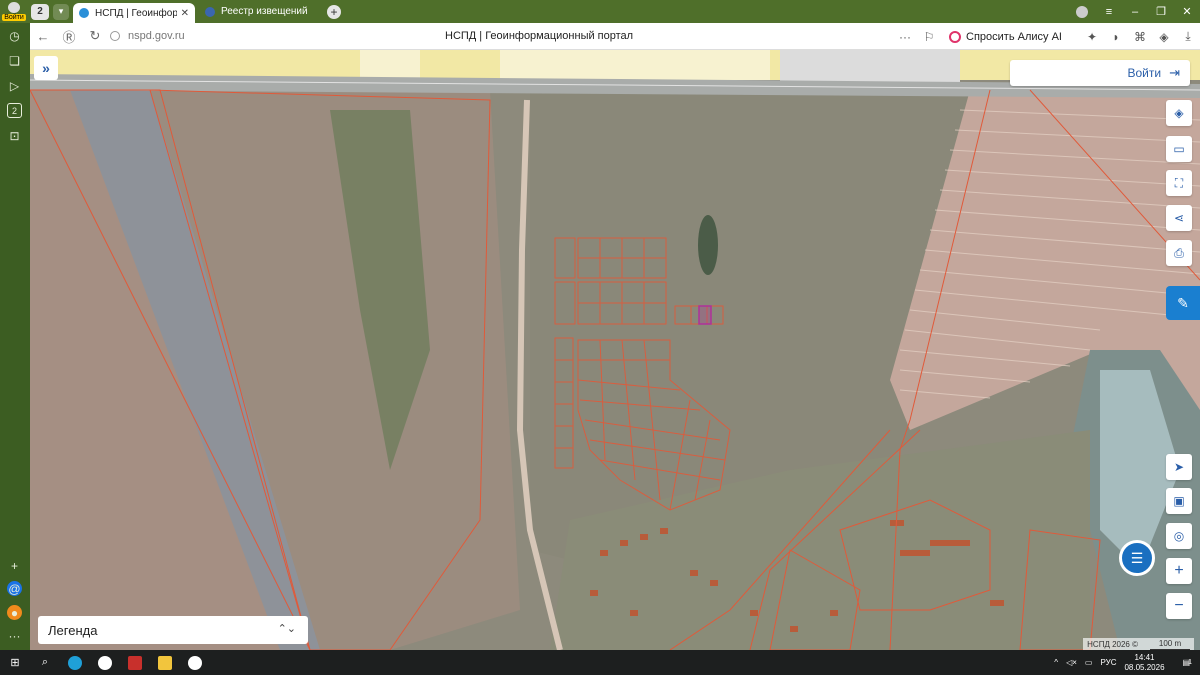 Image resolution: width=1200 pixels, height=675 pixels. What do you see at coordinates (105, 662) in the screenshot?
I see `yandex-icon` at bounding box center [105, 662].